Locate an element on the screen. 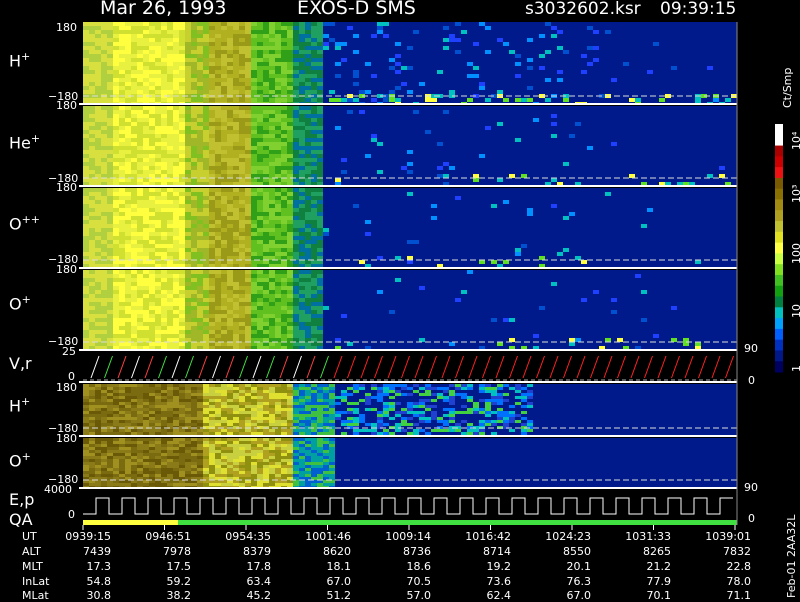 The height and width of the screenshot is (602, 800). table-cell-mlt: 20.1 is located at coordinates (565, 566).